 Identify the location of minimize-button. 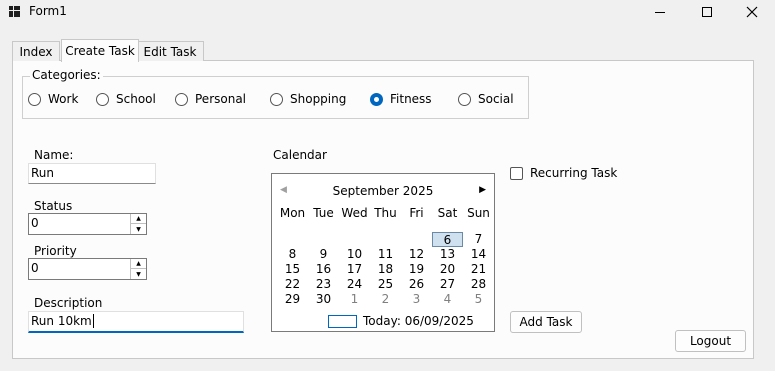
(660, 12).